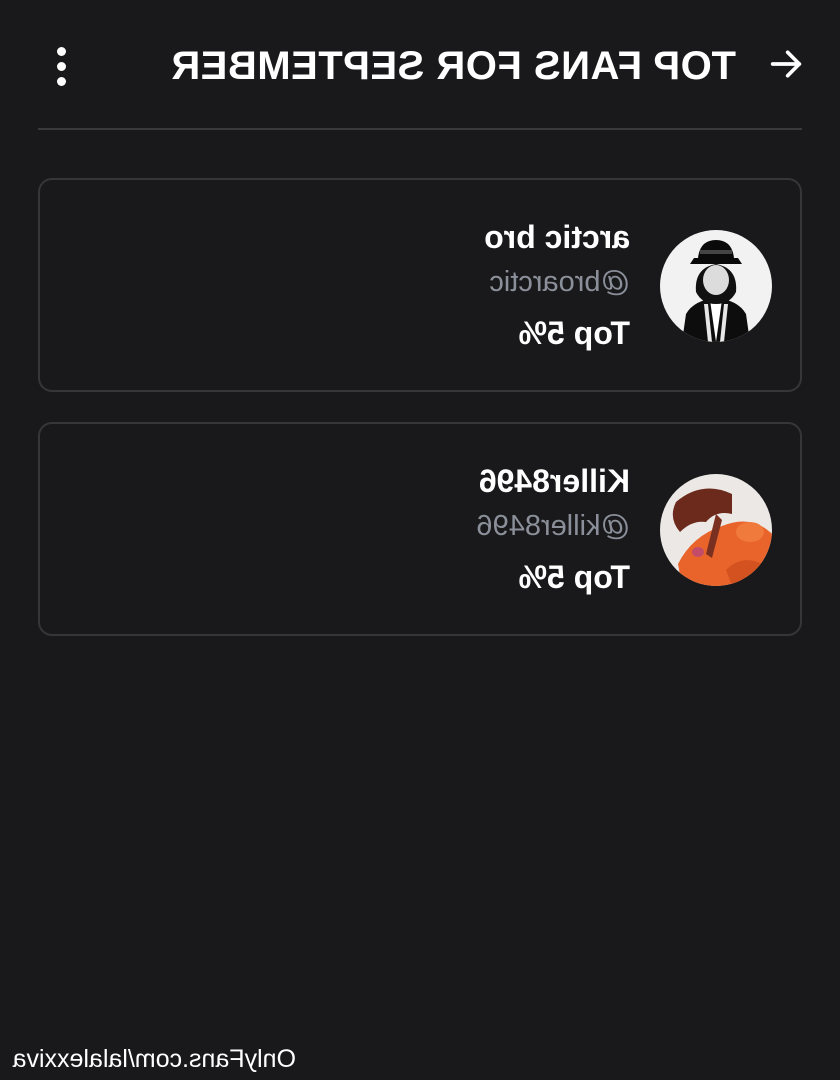 The height and width of the screenshot is (1080, 840). Describe the element at coordinates (557, 237) in the screenshot. I see `fan-name: arctic bro` at that location.